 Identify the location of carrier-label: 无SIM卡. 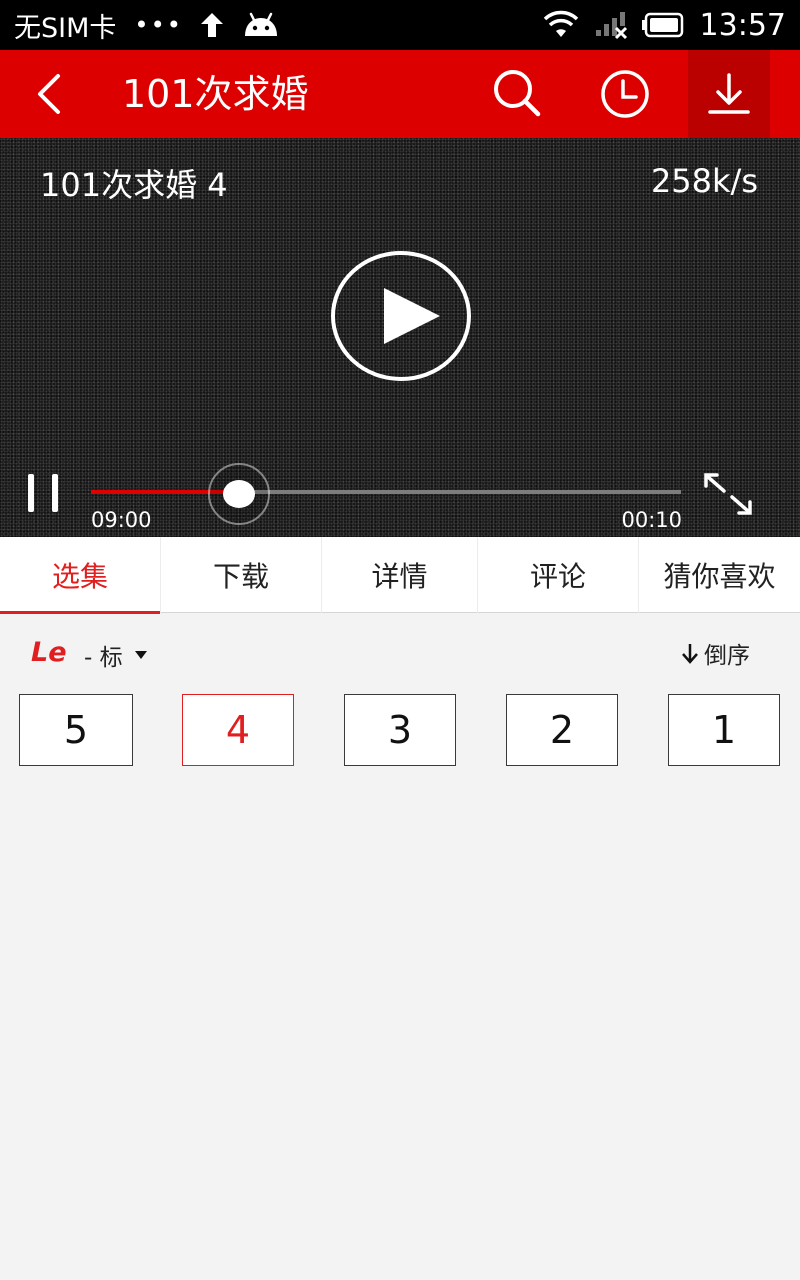
(65, 28).